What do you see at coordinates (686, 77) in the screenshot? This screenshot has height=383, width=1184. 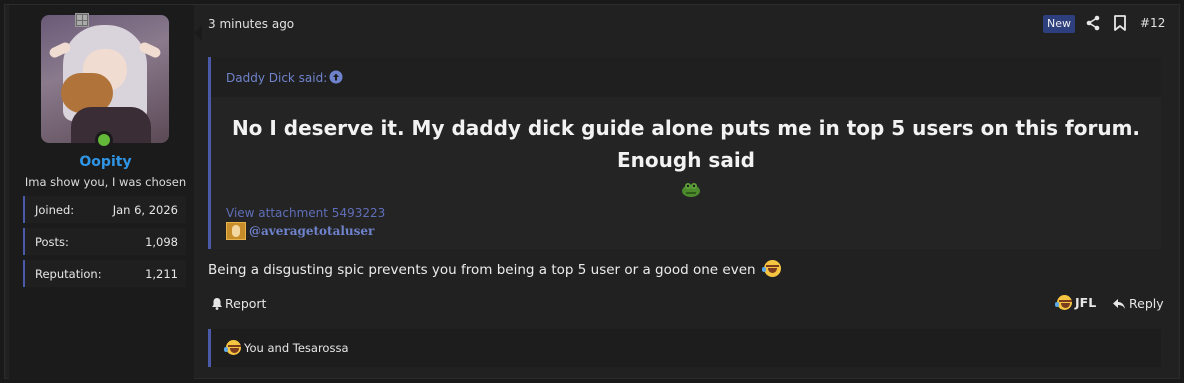 I see `quote-header` at bounding box center [686, 77].